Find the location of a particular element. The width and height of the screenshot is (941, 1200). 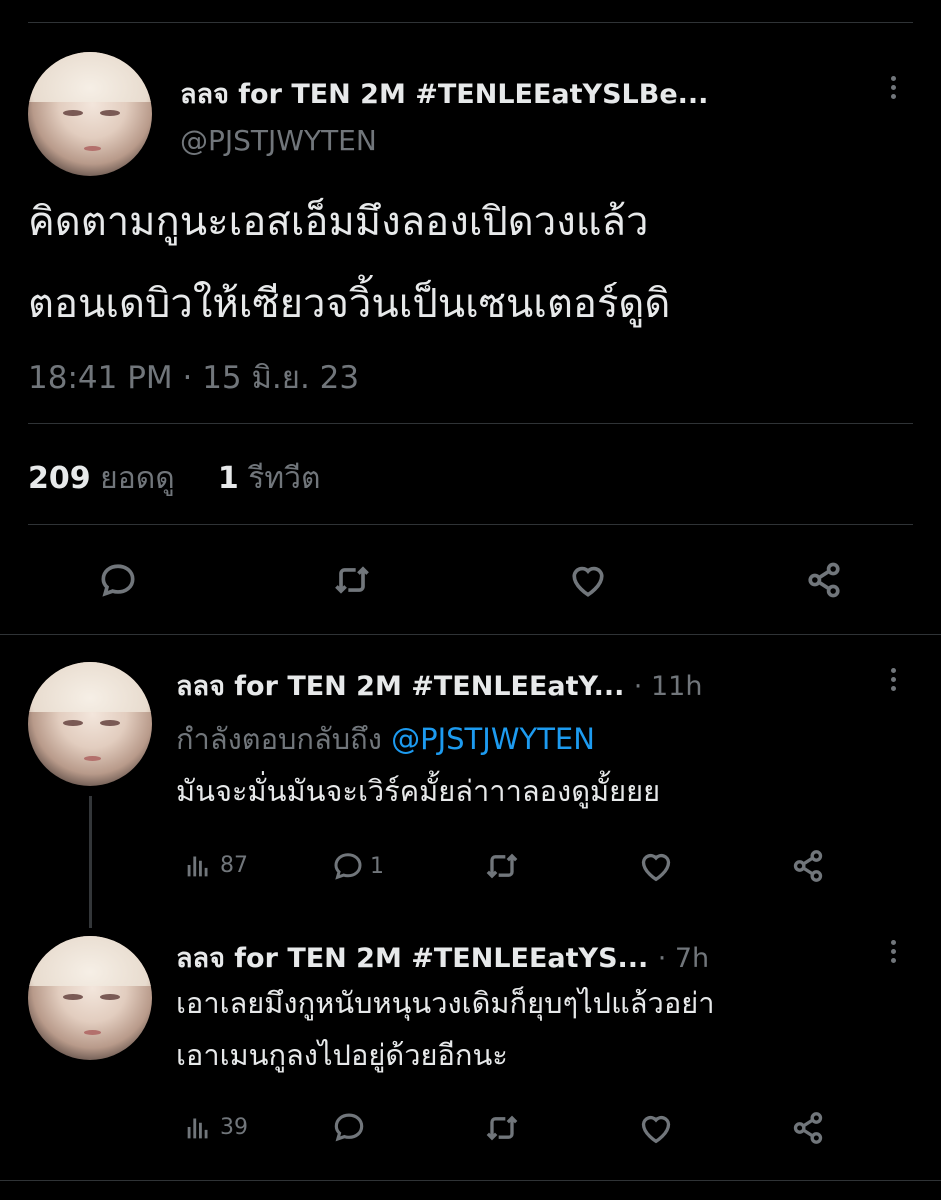

tweet-text-line-2: ตอนเดบิวให้เซียวจวิ้นเป็นเซนเตอร์ดูดิ is located at coordinates (349, 304).